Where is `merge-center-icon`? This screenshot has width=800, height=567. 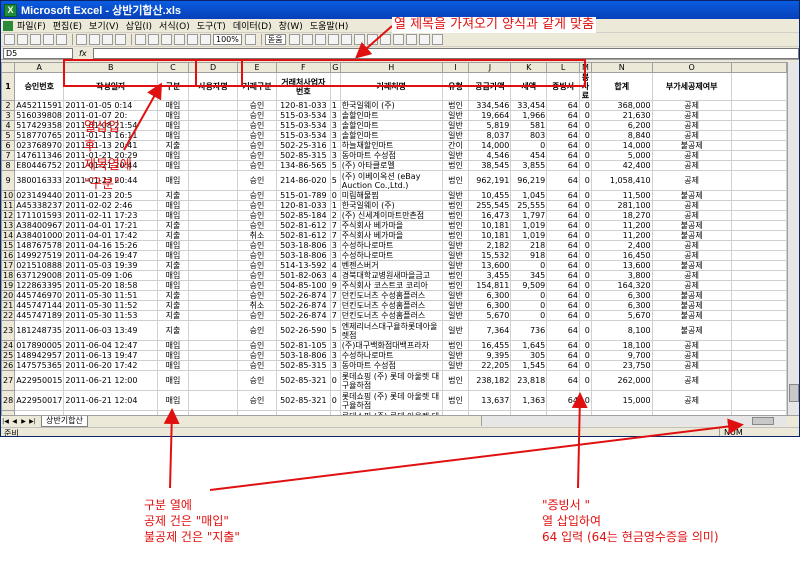 merge-center-icon is located at coordinates (372, 39).